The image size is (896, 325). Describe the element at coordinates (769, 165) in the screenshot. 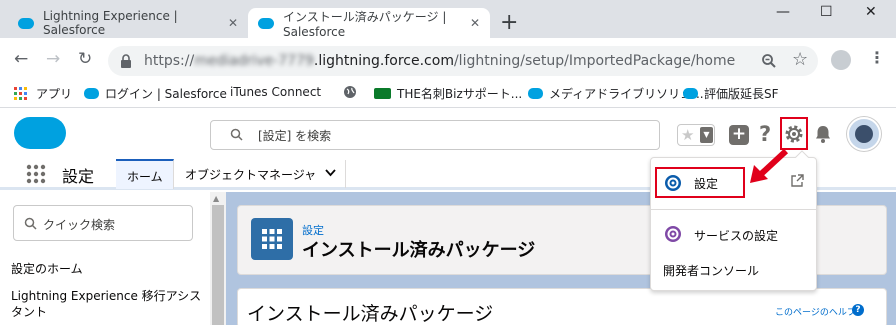

I see `annotation-red-arrow-icon` at that location.